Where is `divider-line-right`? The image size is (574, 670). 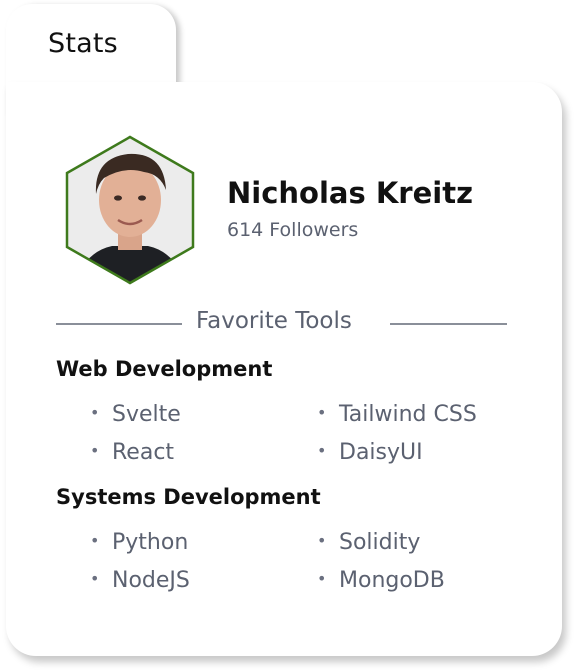
divider-line-right is located at coordinates (448, 324).